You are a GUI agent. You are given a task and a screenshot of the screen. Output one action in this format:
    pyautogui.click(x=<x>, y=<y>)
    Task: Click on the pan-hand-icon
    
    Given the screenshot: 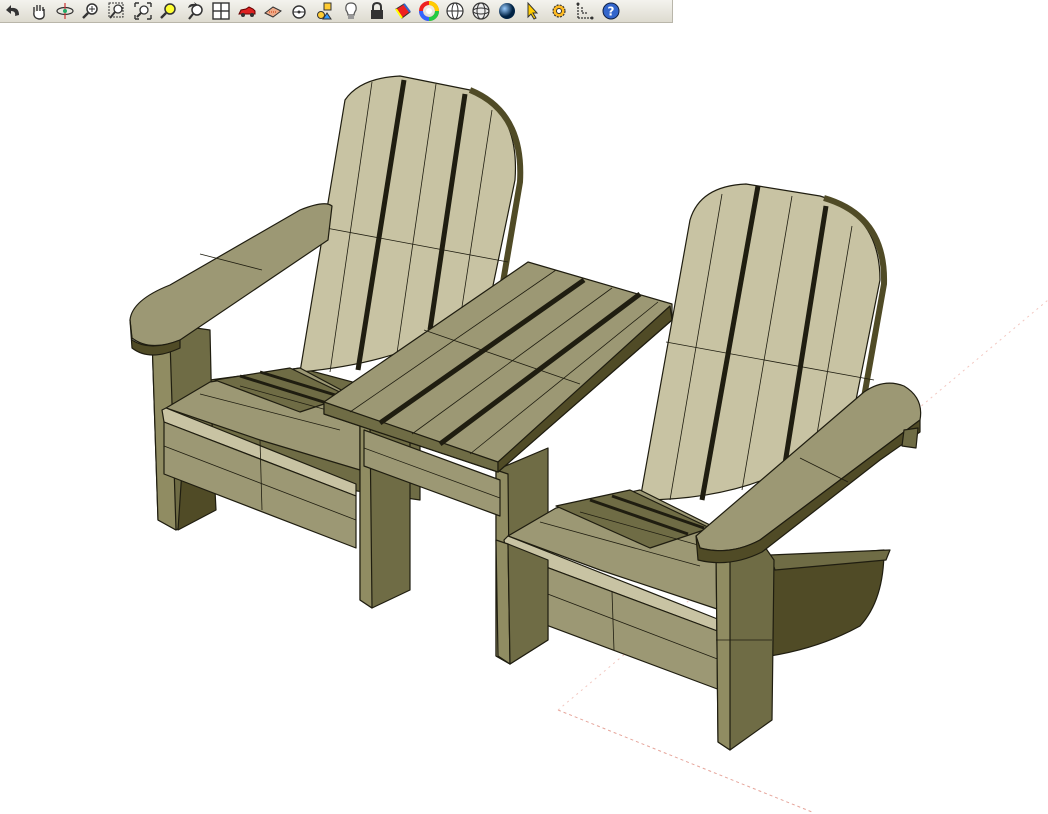 What is the action you would take?
    pyautogui.click(x=39, y=12)
    